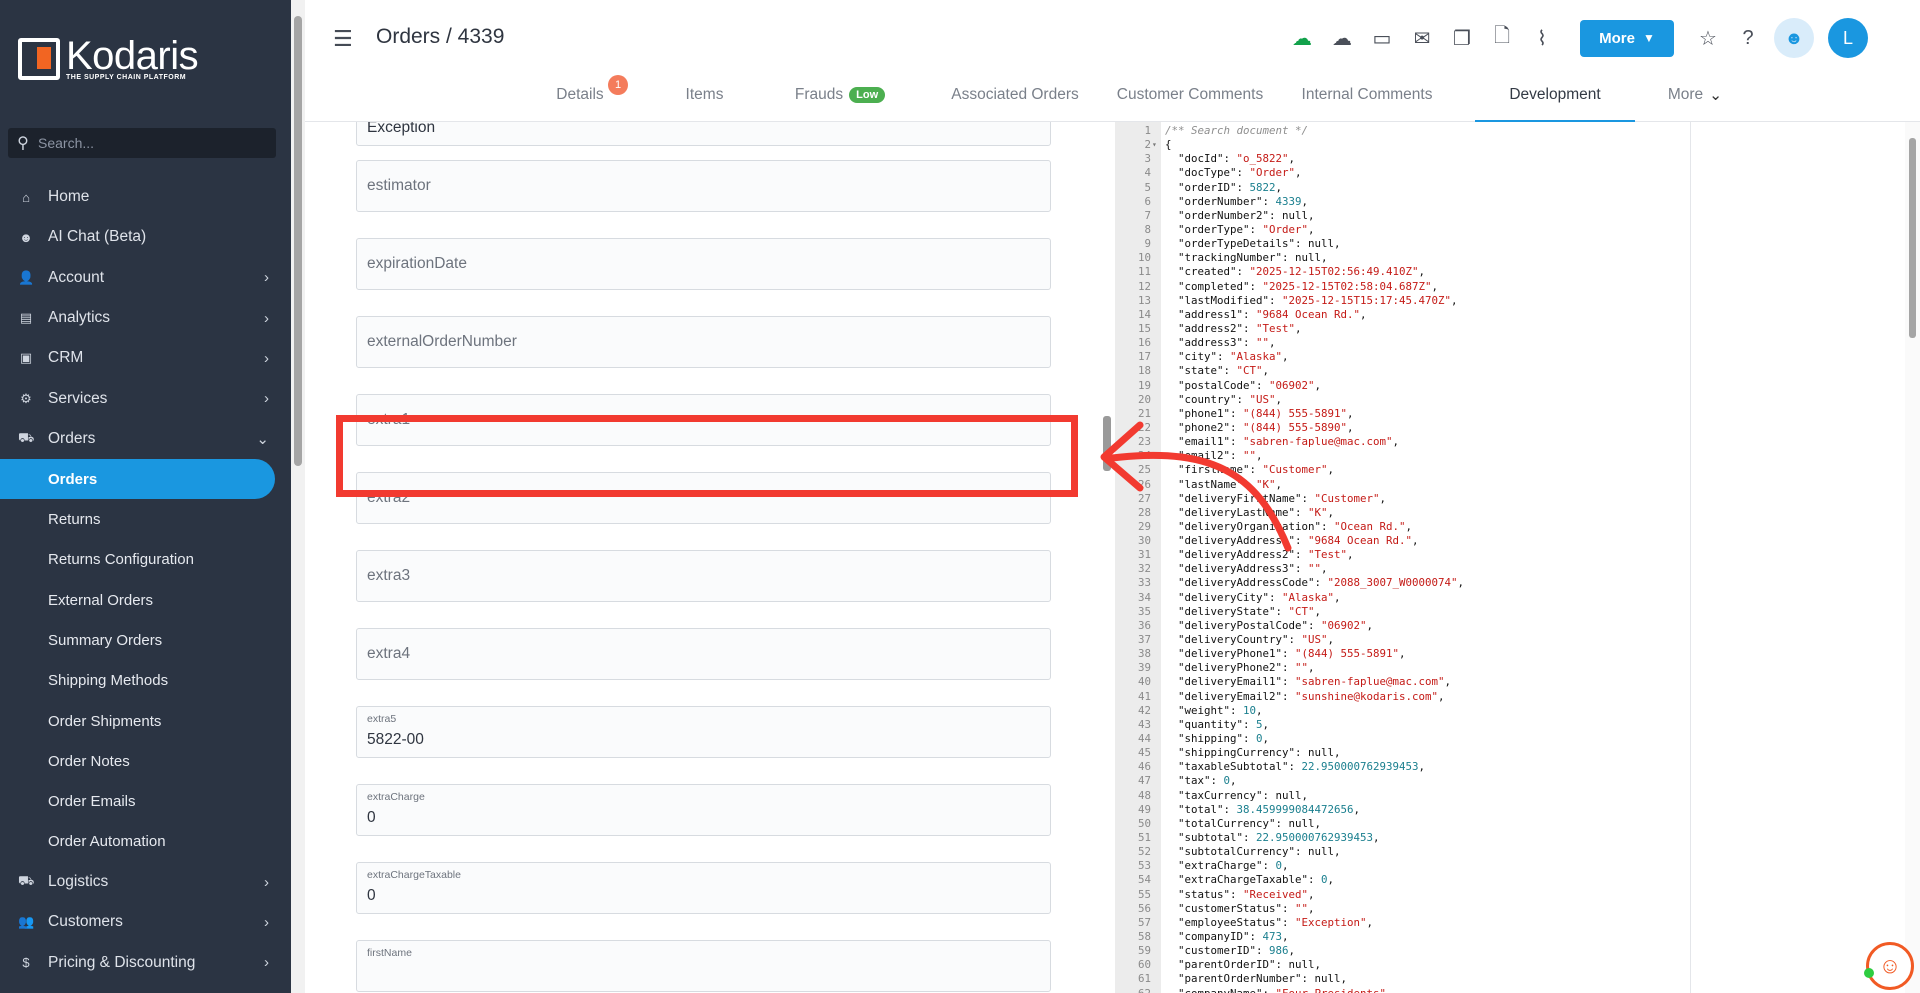  I want to click on tab-associated-orders: Associated Orders, so click(1015, 99).